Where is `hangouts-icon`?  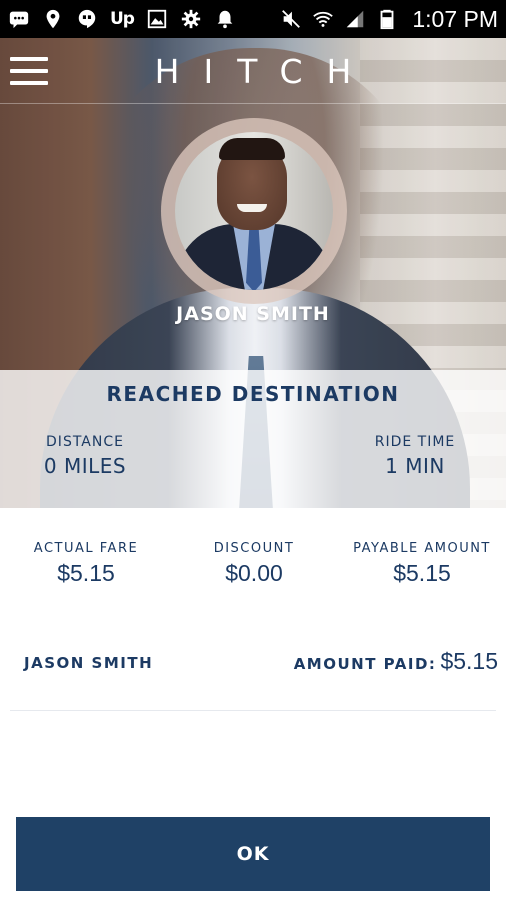
hangouts-icon is located at coordinates (87, 19).